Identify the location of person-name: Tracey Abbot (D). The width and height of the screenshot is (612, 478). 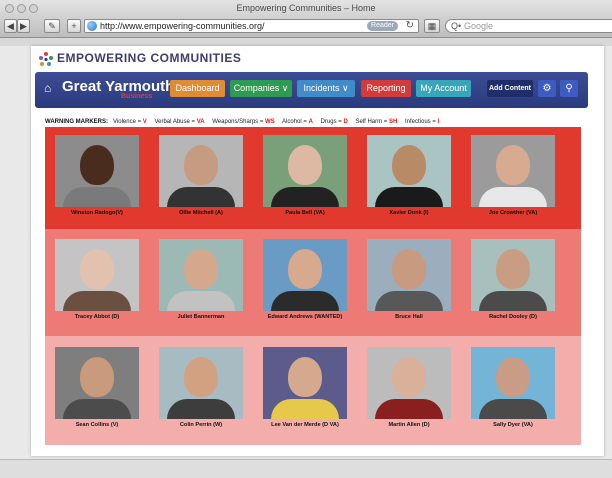
(97, 317).